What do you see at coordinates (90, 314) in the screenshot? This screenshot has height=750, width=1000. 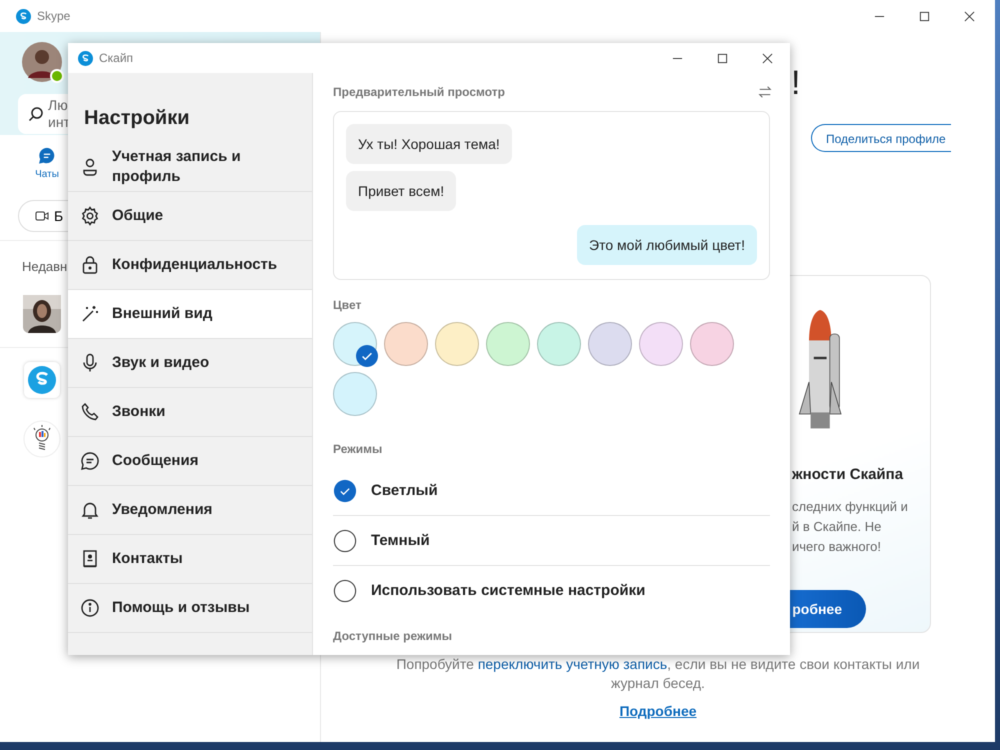 I see `magic-wand-icon` at bounding box center [90, 314].